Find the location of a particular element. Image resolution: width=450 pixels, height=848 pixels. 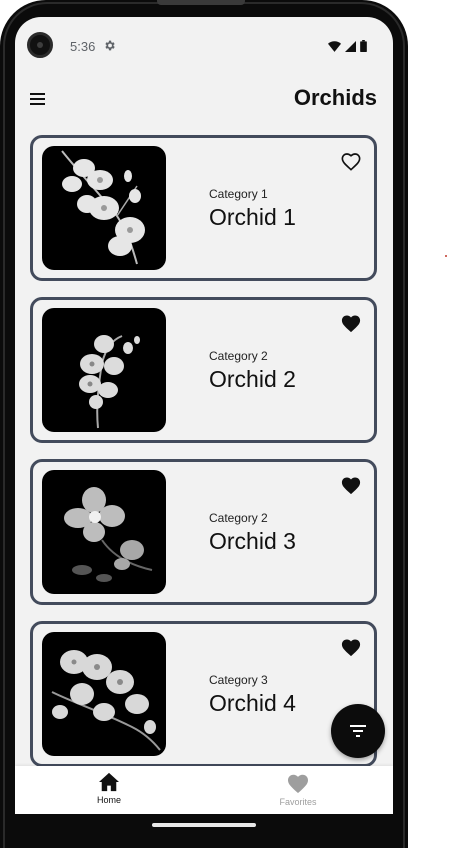

nav-label-favorites: Favorites is located at coordinates (298, 802).